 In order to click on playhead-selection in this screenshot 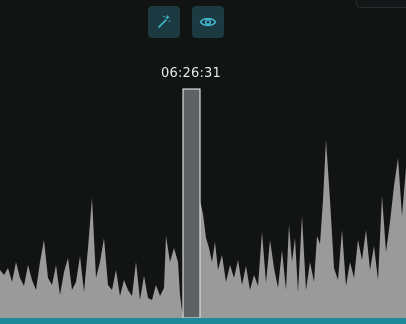, I will do `click(191, 203)`.